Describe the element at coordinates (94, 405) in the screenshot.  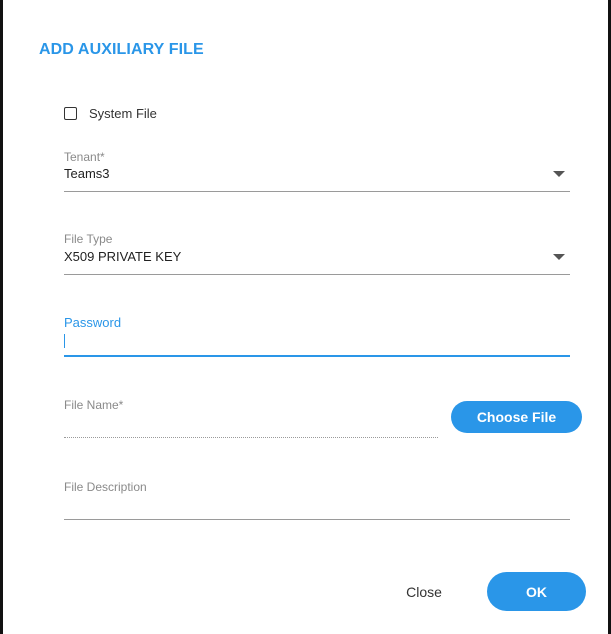
I see `file-name-label: File Name*` at that location.